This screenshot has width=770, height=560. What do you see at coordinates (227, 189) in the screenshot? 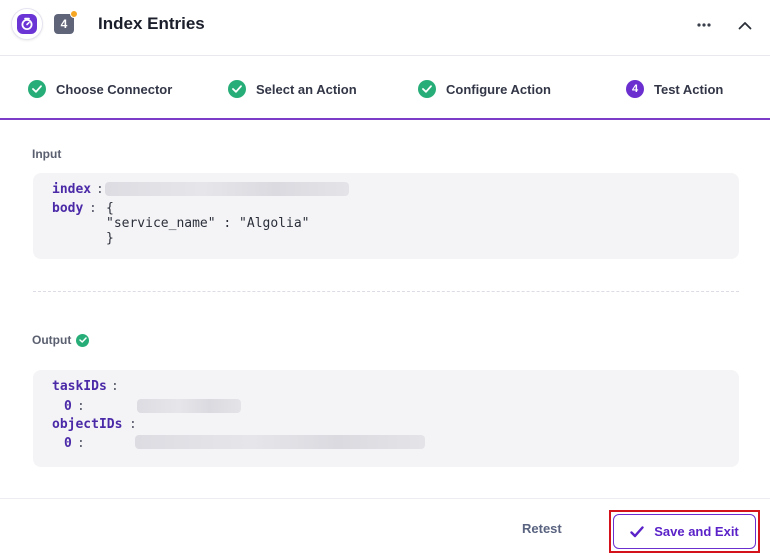
I see `redacted-index-value` at bounding box center [227, 189].